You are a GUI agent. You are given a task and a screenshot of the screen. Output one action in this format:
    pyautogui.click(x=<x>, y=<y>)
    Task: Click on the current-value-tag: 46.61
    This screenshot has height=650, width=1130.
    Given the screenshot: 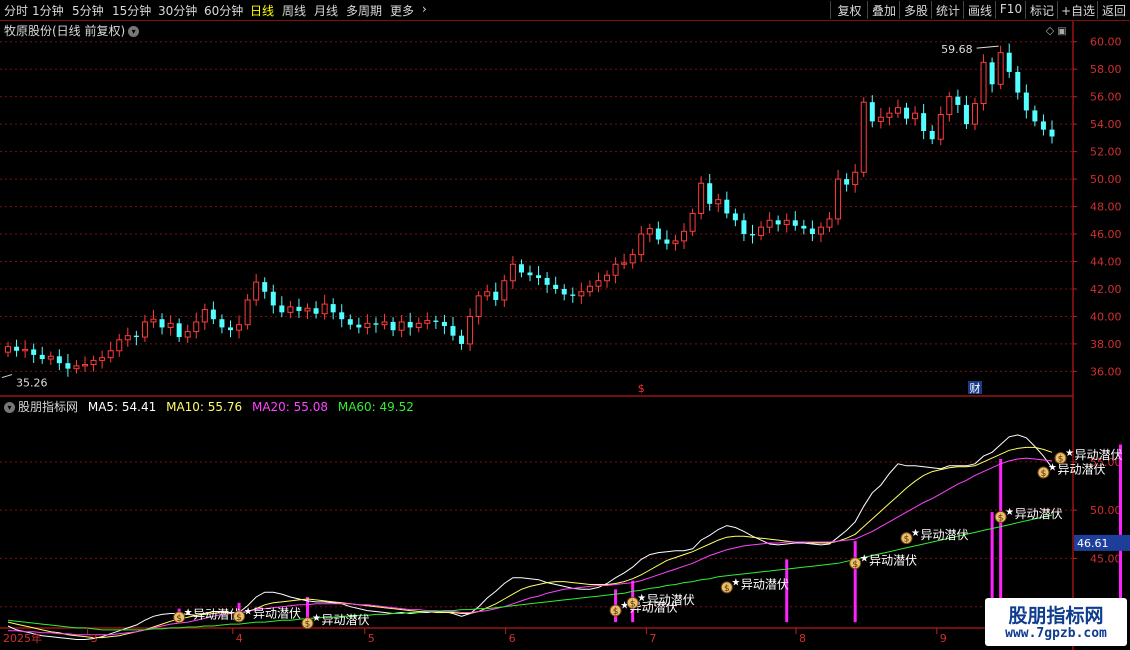 What is the action you would take?
    pyautogui.click(x=1093, y=543)
    